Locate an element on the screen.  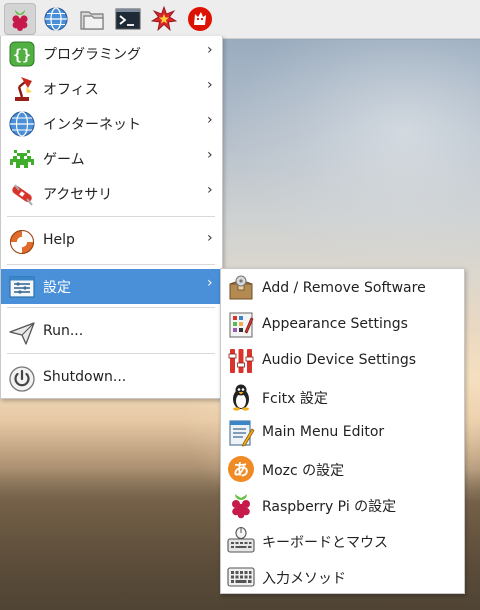
audio-mixer-icon is located at coordinates (241, 361).